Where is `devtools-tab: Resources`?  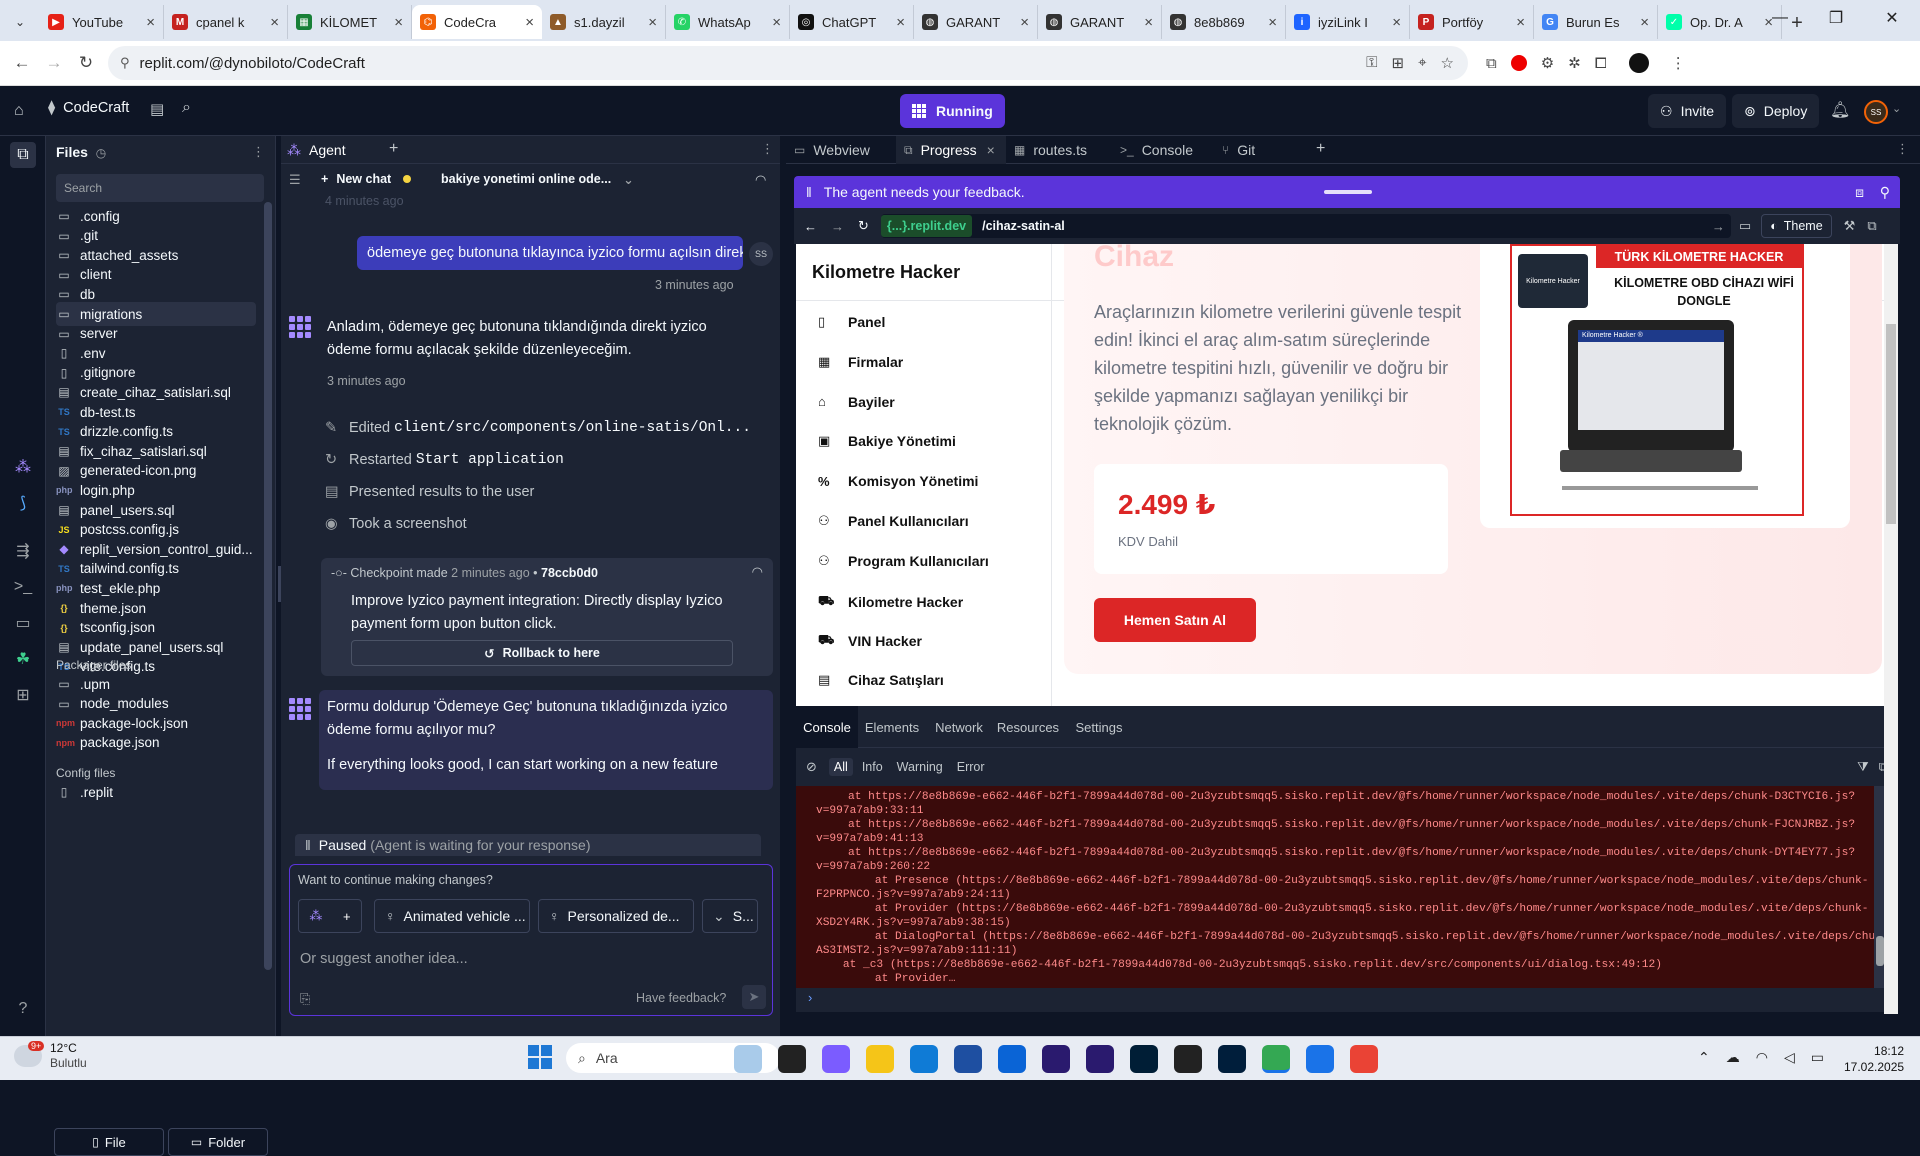 devtools-tab: Resources is located at coordinates (1028, 727).